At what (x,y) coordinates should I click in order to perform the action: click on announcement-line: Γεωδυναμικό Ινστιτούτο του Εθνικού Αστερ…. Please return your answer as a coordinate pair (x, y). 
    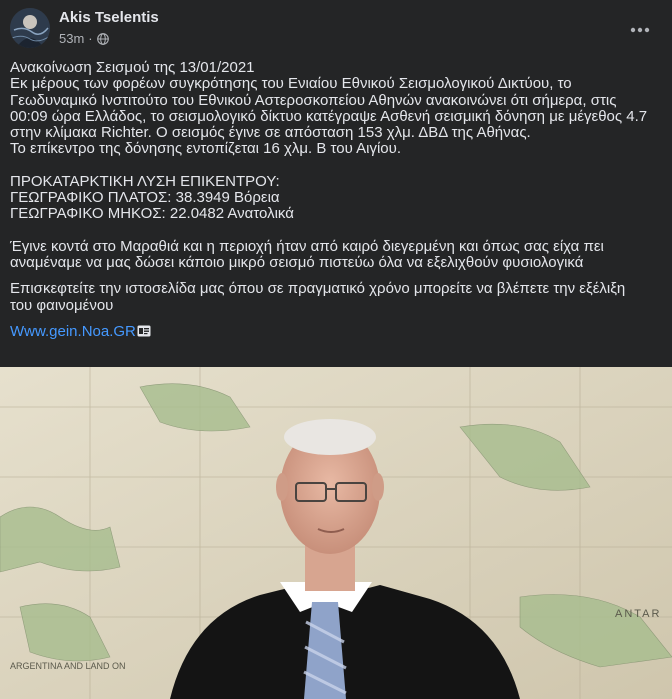
    Looking at the image, I should click on (313, 100).